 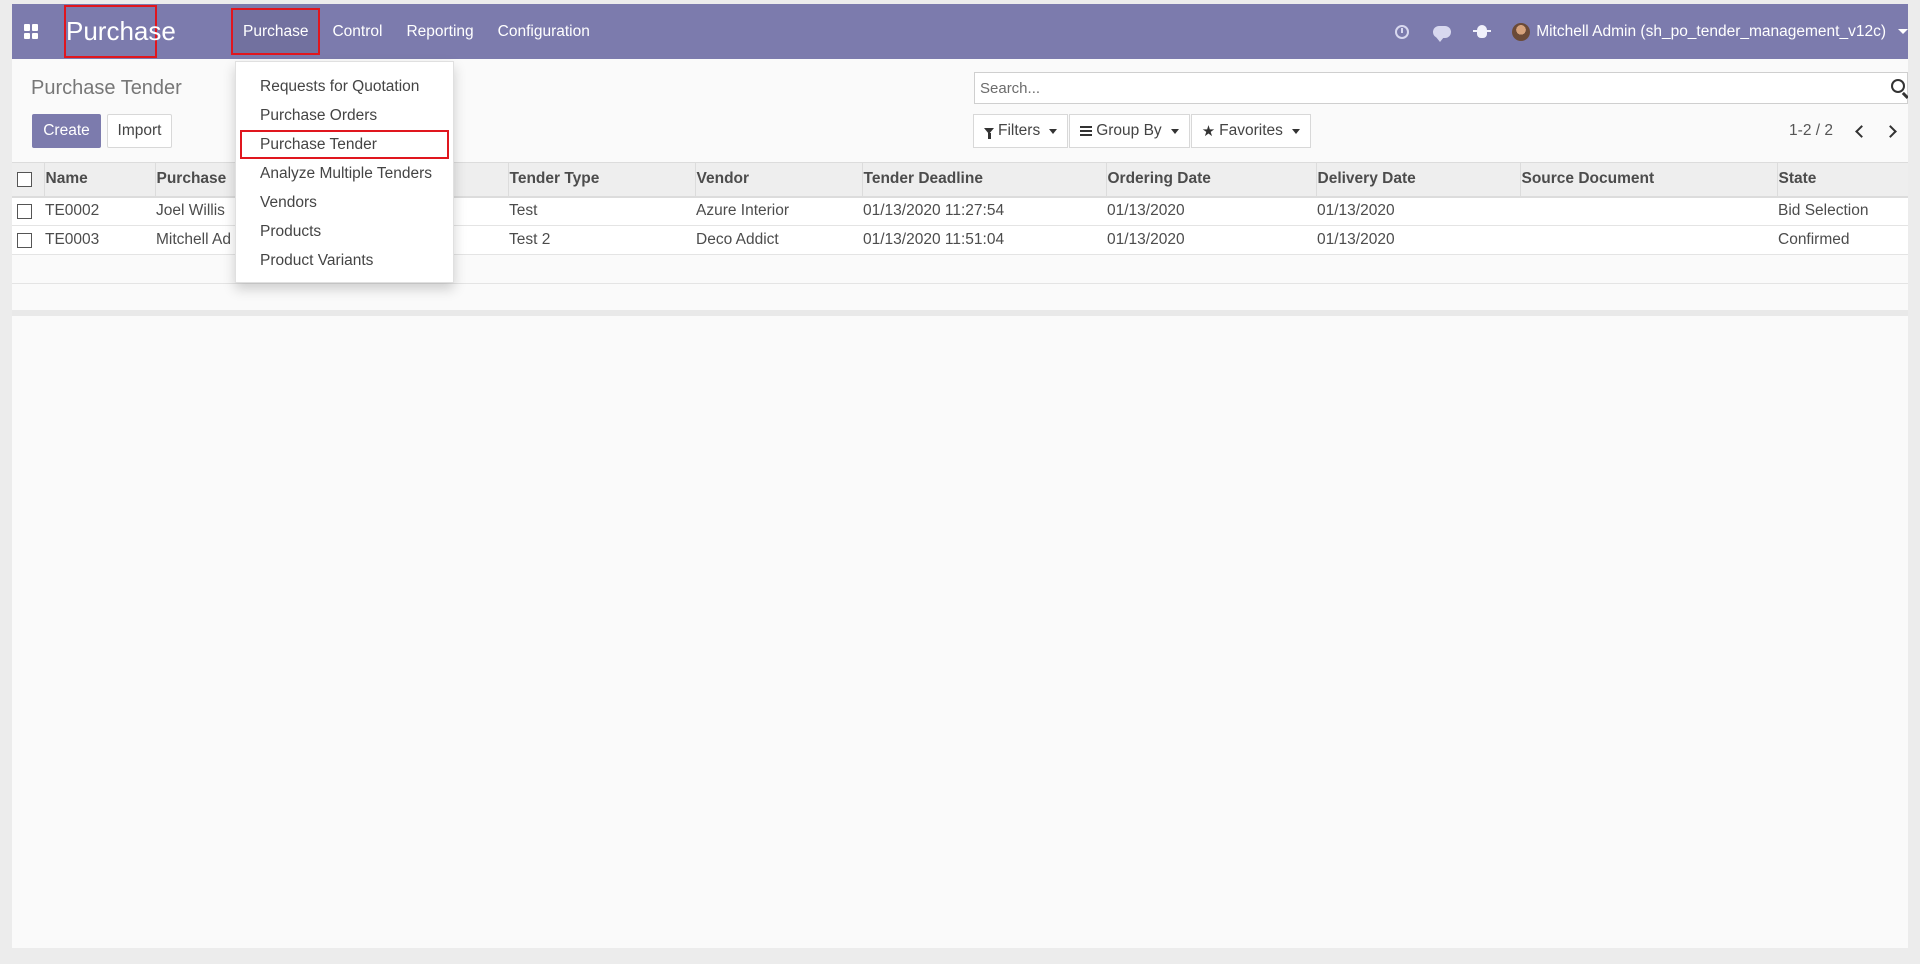 What do you see at coordinates (106, 88) in the screenshot?
I see `page-title: Purchase Tender` at bounding box center [106, 88].